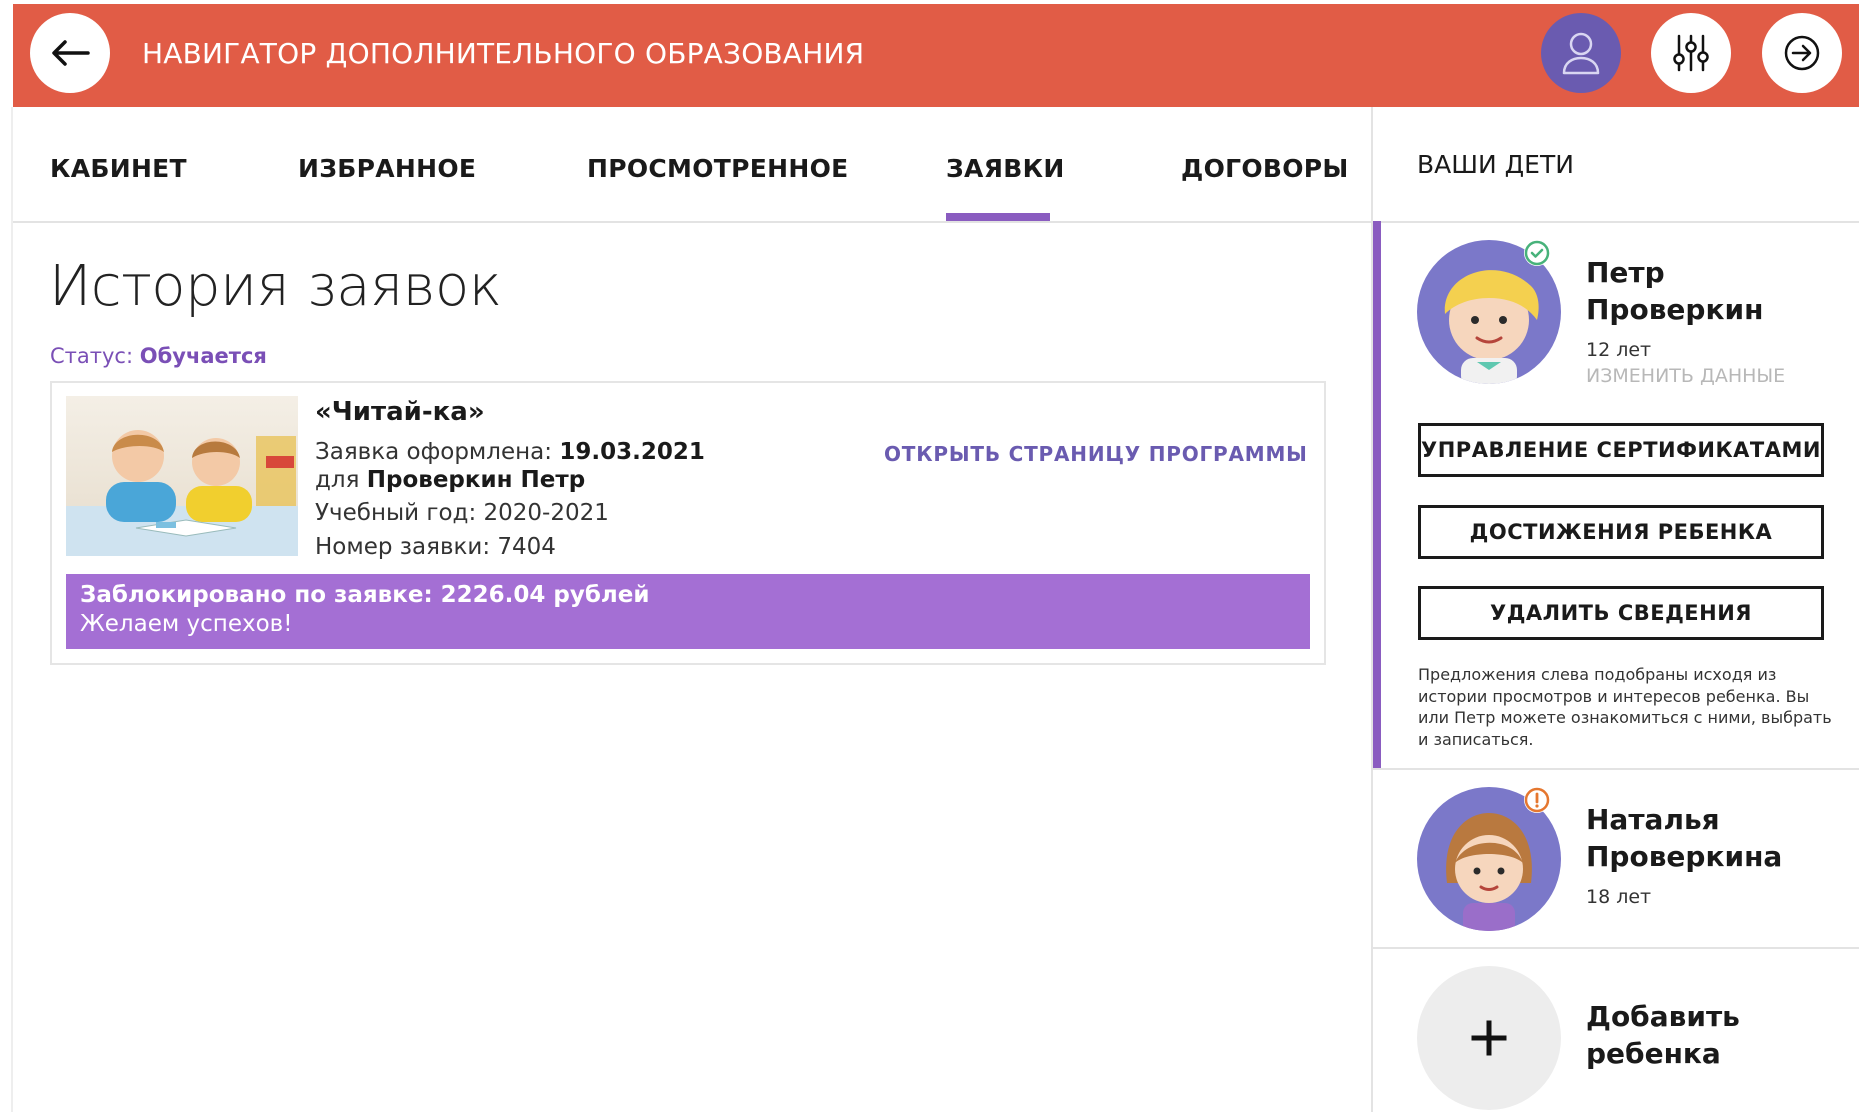 Image resolution: width=1859 pixels, height=1112 pixels. I want to click on plus-icon, so click(1489, 1038).